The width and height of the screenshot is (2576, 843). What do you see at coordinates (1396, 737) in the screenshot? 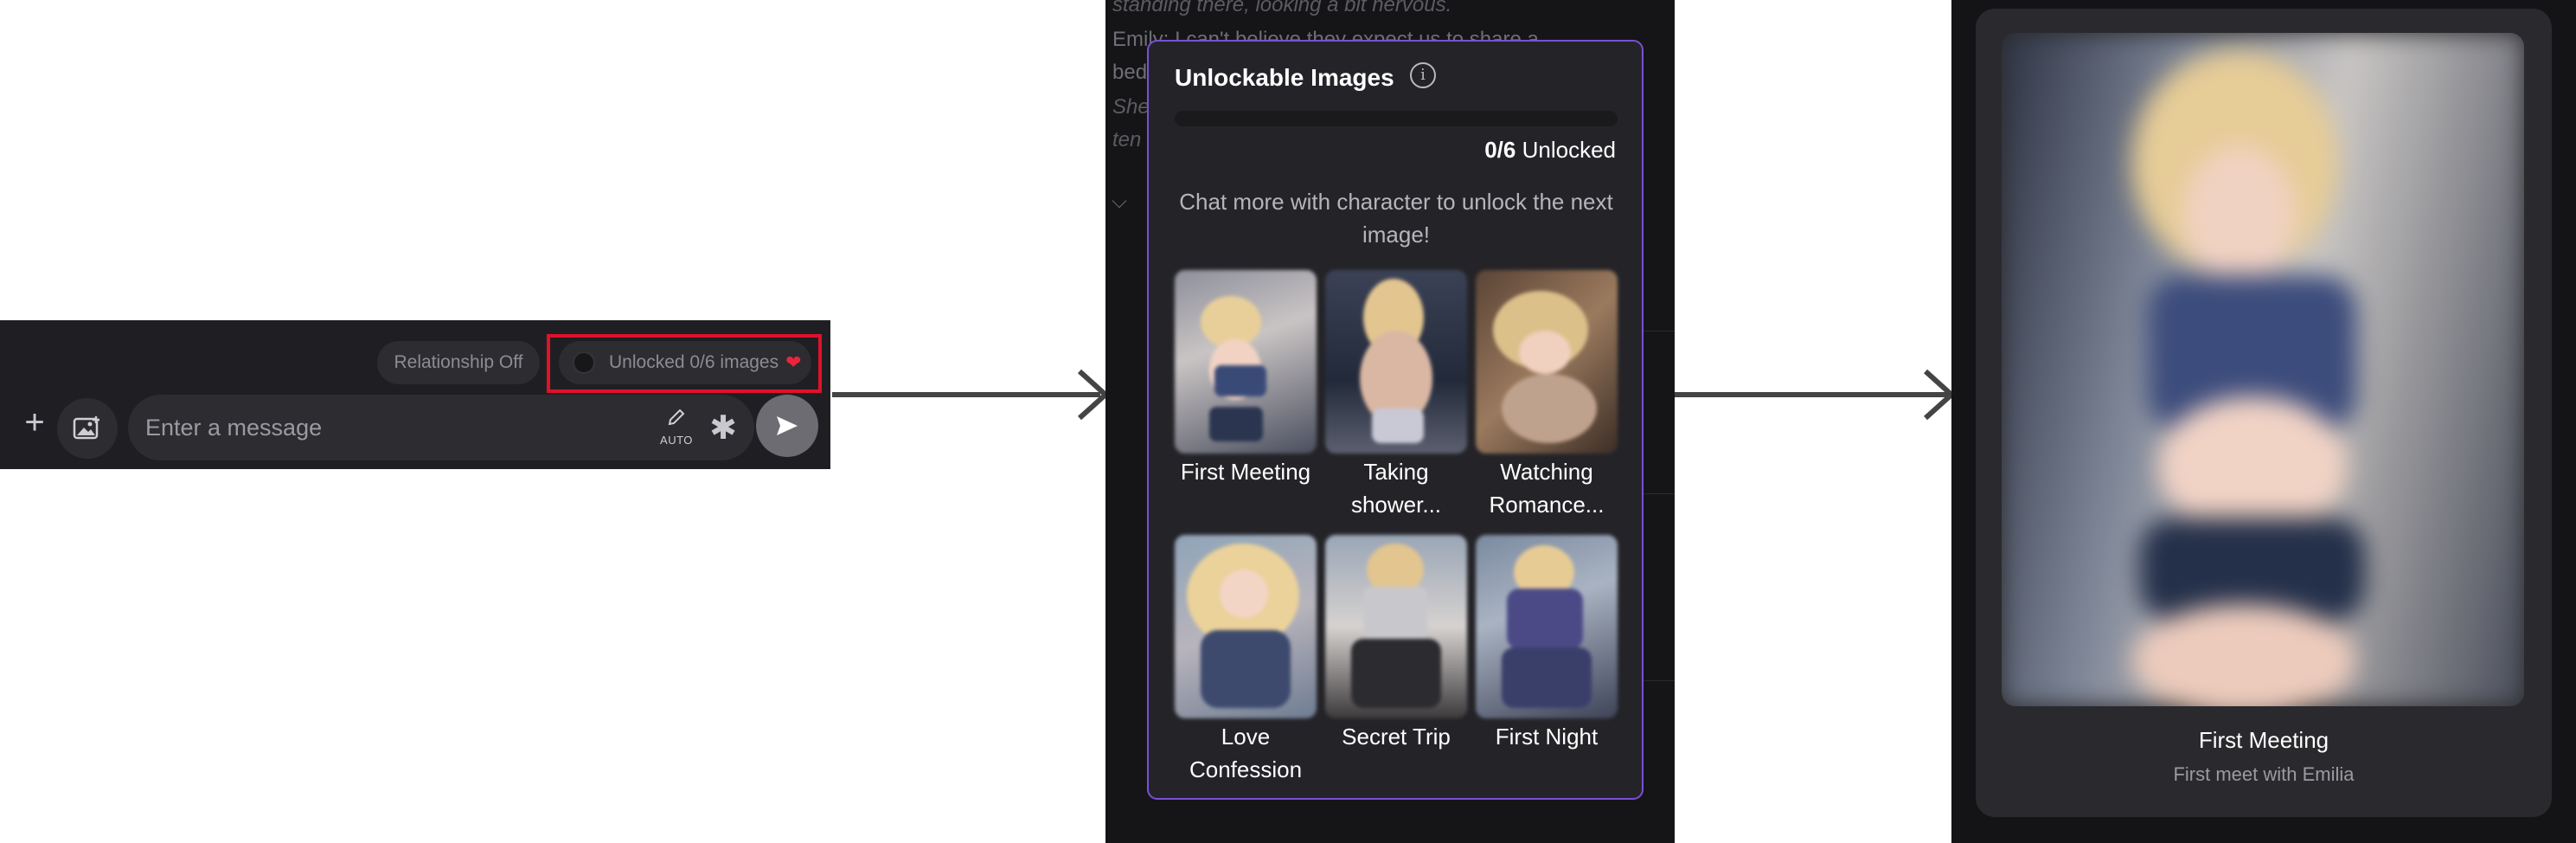
I see `image-title: Secret Trip` at bounding box center [1396, 737].